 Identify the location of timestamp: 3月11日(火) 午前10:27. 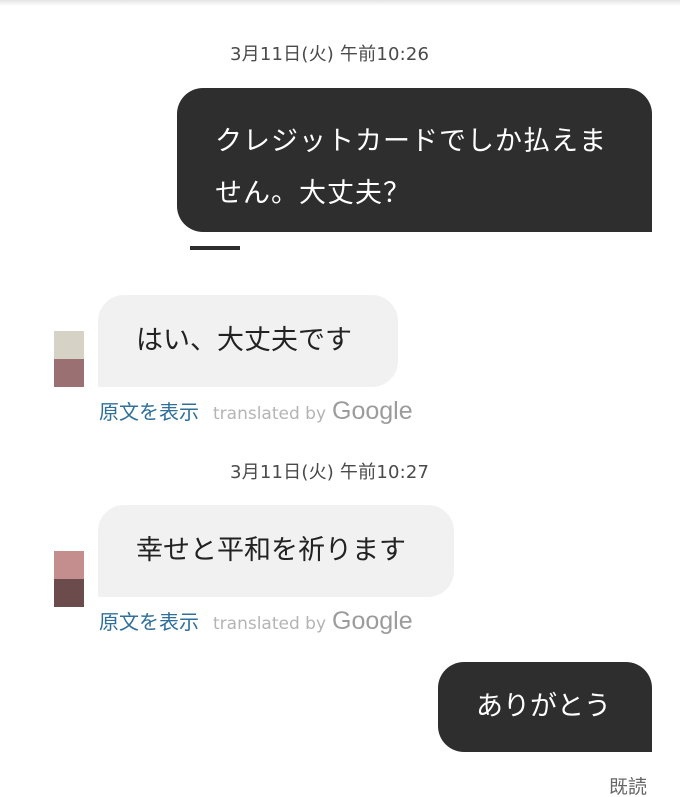
(330, 472).